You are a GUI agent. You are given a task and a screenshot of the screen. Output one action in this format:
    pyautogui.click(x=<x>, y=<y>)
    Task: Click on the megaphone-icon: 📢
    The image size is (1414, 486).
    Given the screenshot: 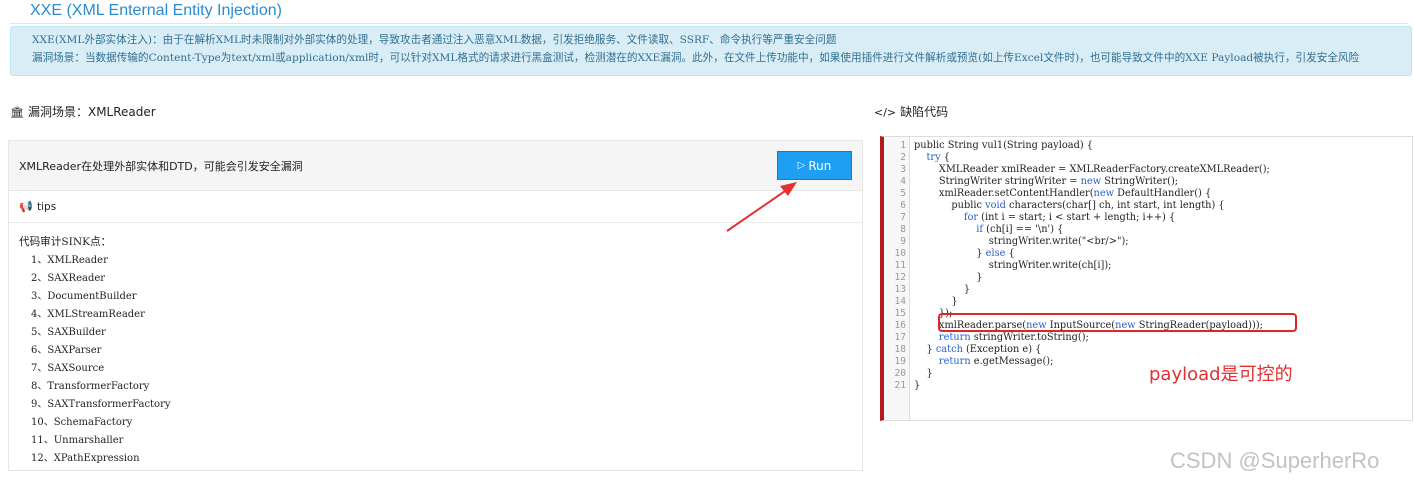 What is the action you would take?
    pyautogui.click(x=26, y=206)
    